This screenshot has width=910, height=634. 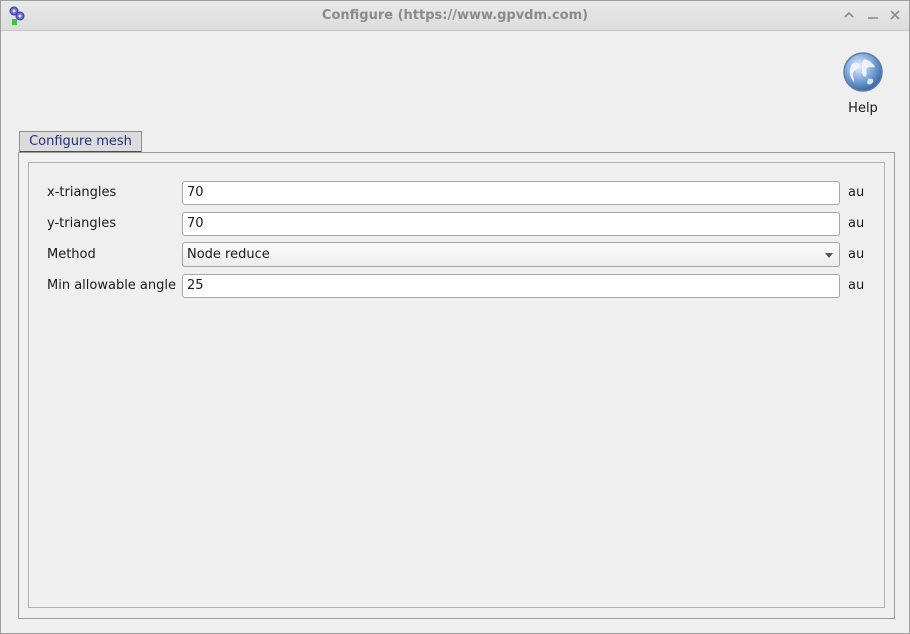 I want to click on title-bar: Configure (https://www.gpvdm.com), so click(x=455, y=16).